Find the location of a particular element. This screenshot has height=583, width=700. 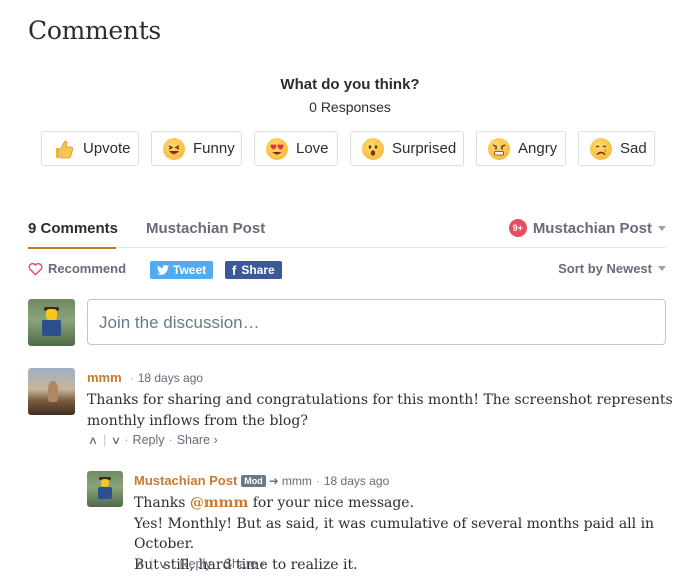

comment-header: Mustachian Post Mod ➜ mmm · 18 days ago is located at coordinates (262, 480).